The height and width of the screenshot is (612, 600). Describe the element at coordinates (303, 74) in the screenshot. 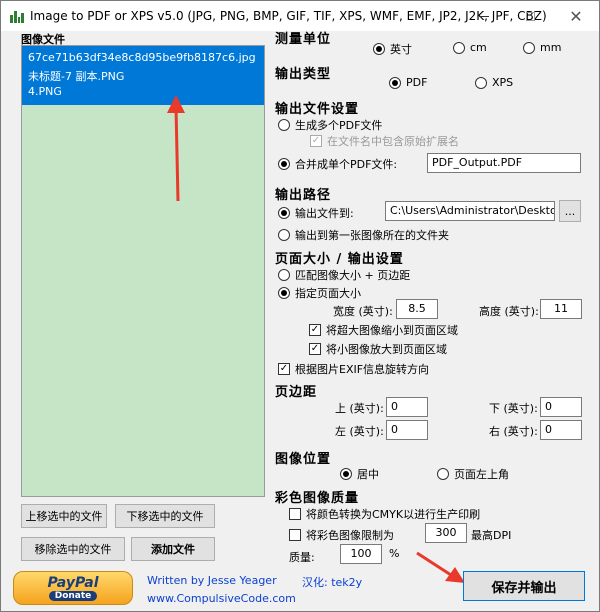

I see `output-type-header: 输出类型` at that location.